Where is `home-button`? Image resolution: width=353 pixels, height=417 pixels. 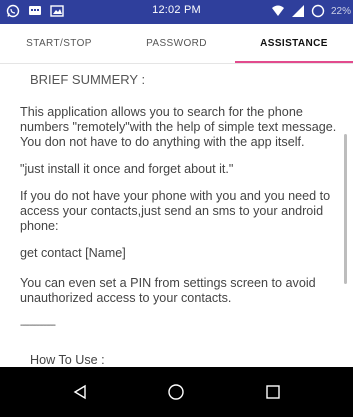 home-button is located at coordinates (176, 392).